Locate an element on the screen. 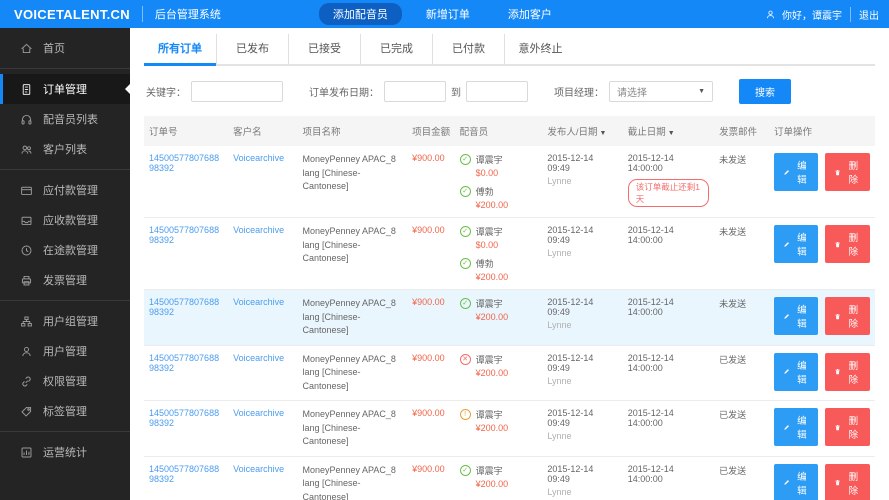 The height and width of the screenshot is (500, 889). sidebar-item-user-groups: 用户组管理 is located at coordinates (65, 321).